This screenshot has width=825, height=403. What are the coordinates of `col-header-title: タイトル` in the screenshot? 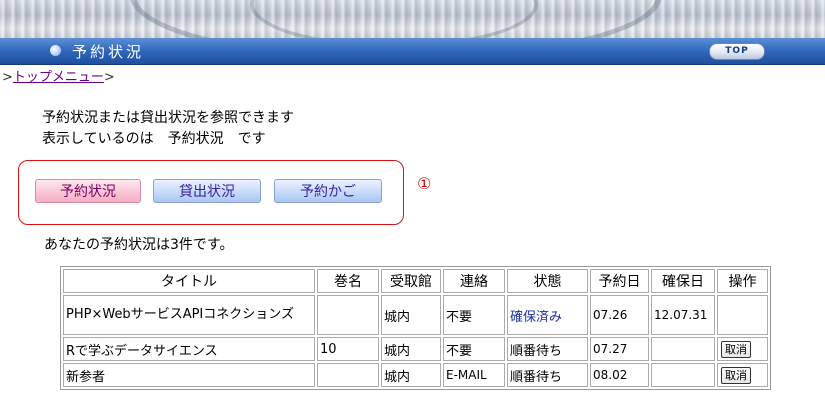 It's located at (189, 281).